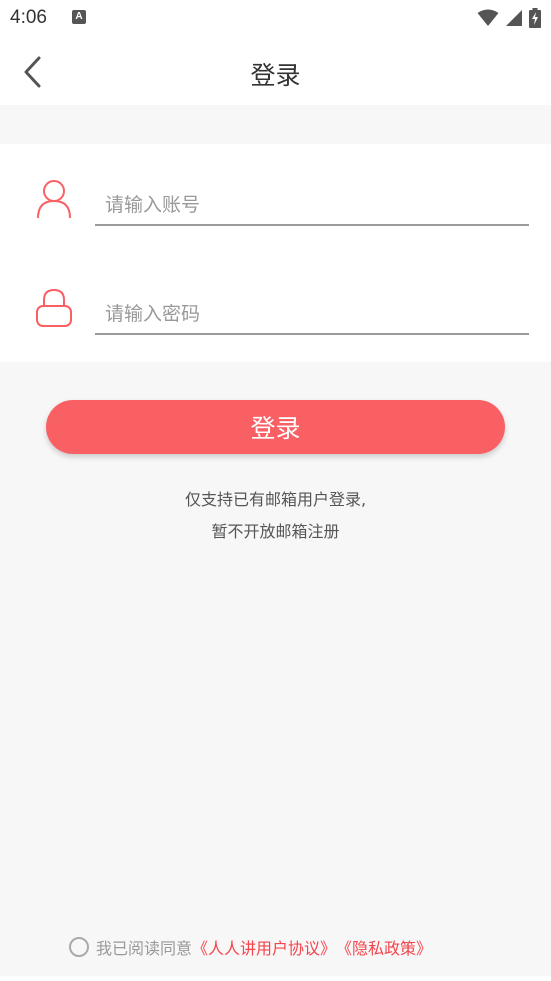 Image resolution: width=551 pixels, height=981 pixels. I want to click on nav-bar: 登录, so click(275, 71).